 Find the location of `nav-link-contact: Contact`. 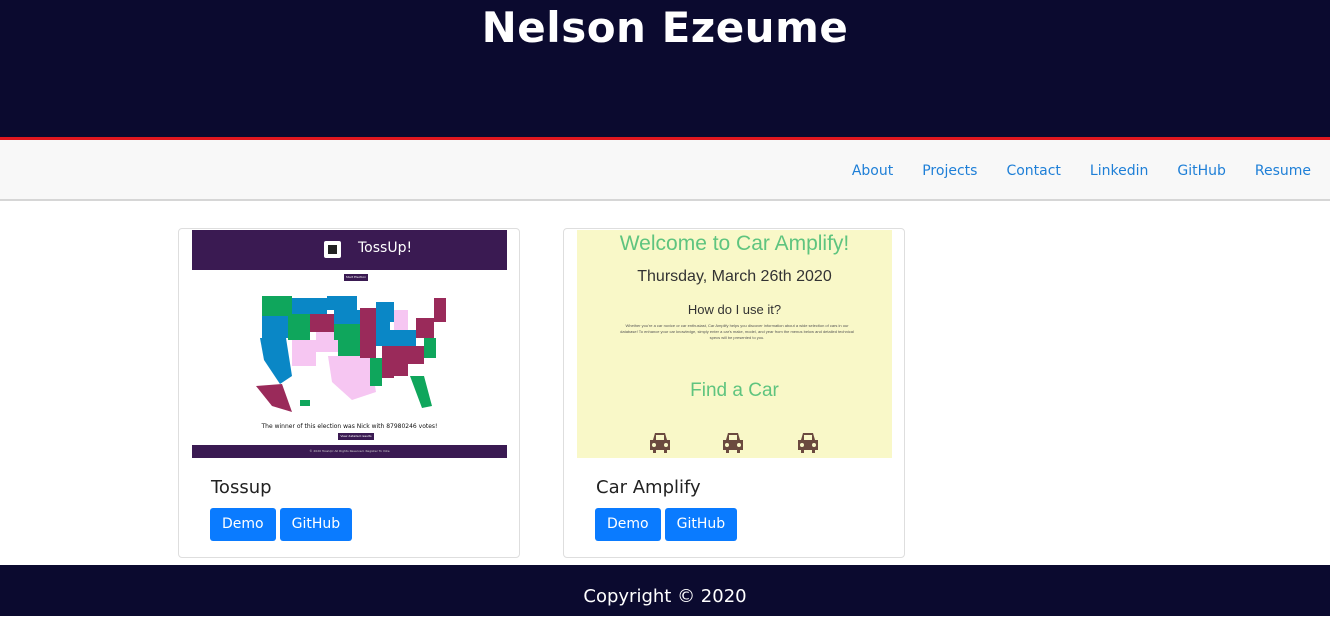

nav-link-contact: Contact is located at coordinates (1033, 171).